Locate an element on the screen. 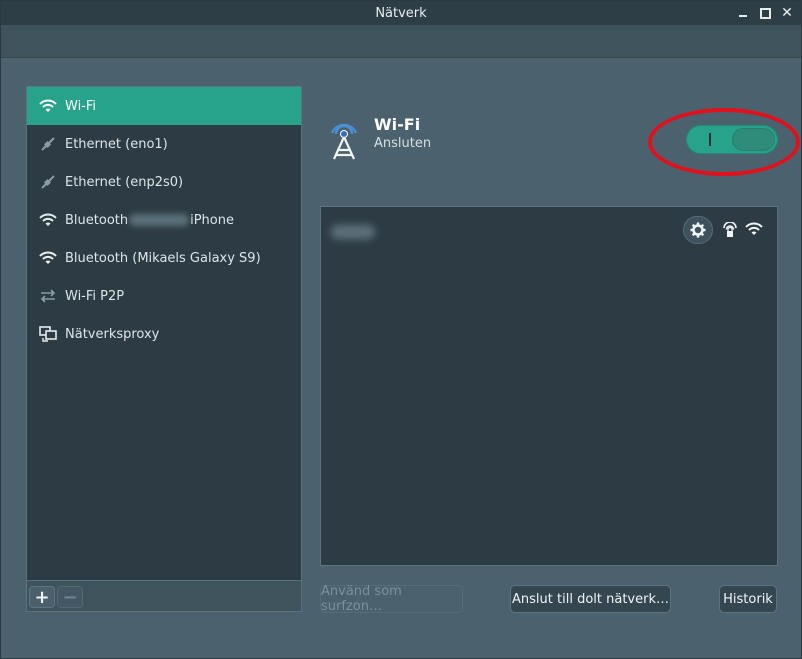  sidebar-item-label: Bluetooth (Mikaels Galaxy S9) is located at coordinates (163, 258).